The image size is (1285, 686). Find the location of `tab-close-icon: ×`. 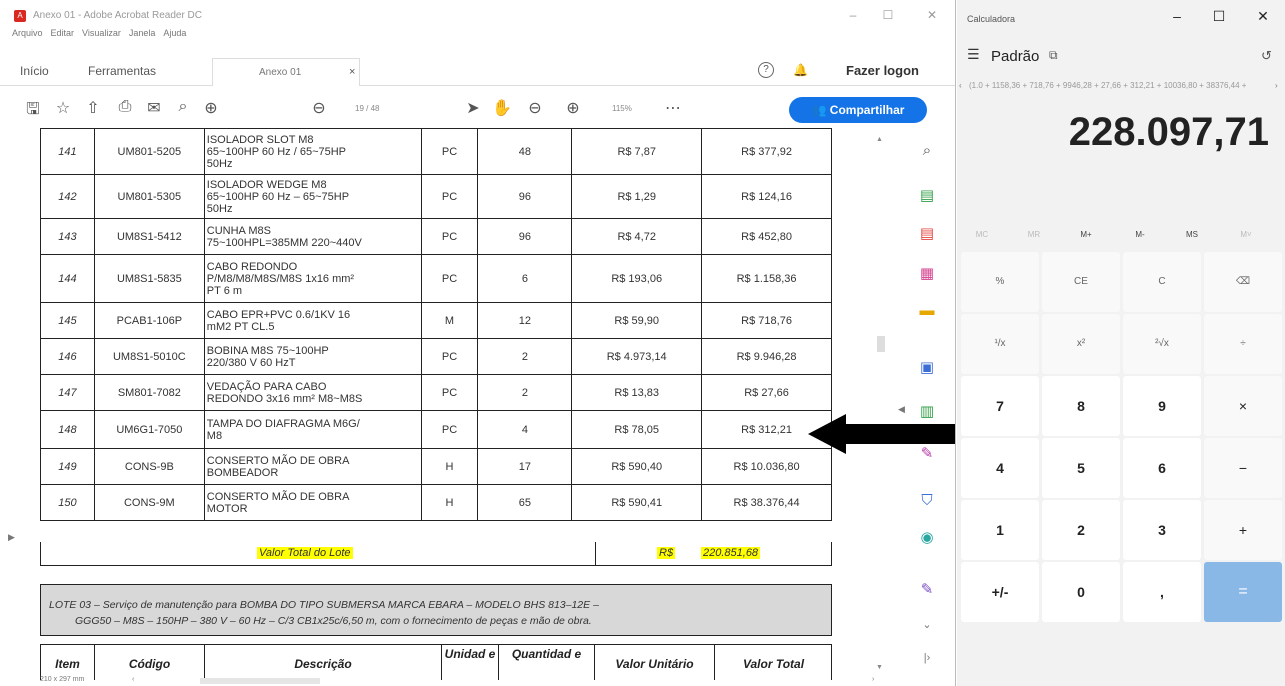

tab-close-icon: × is located at coordinates (352, 72).